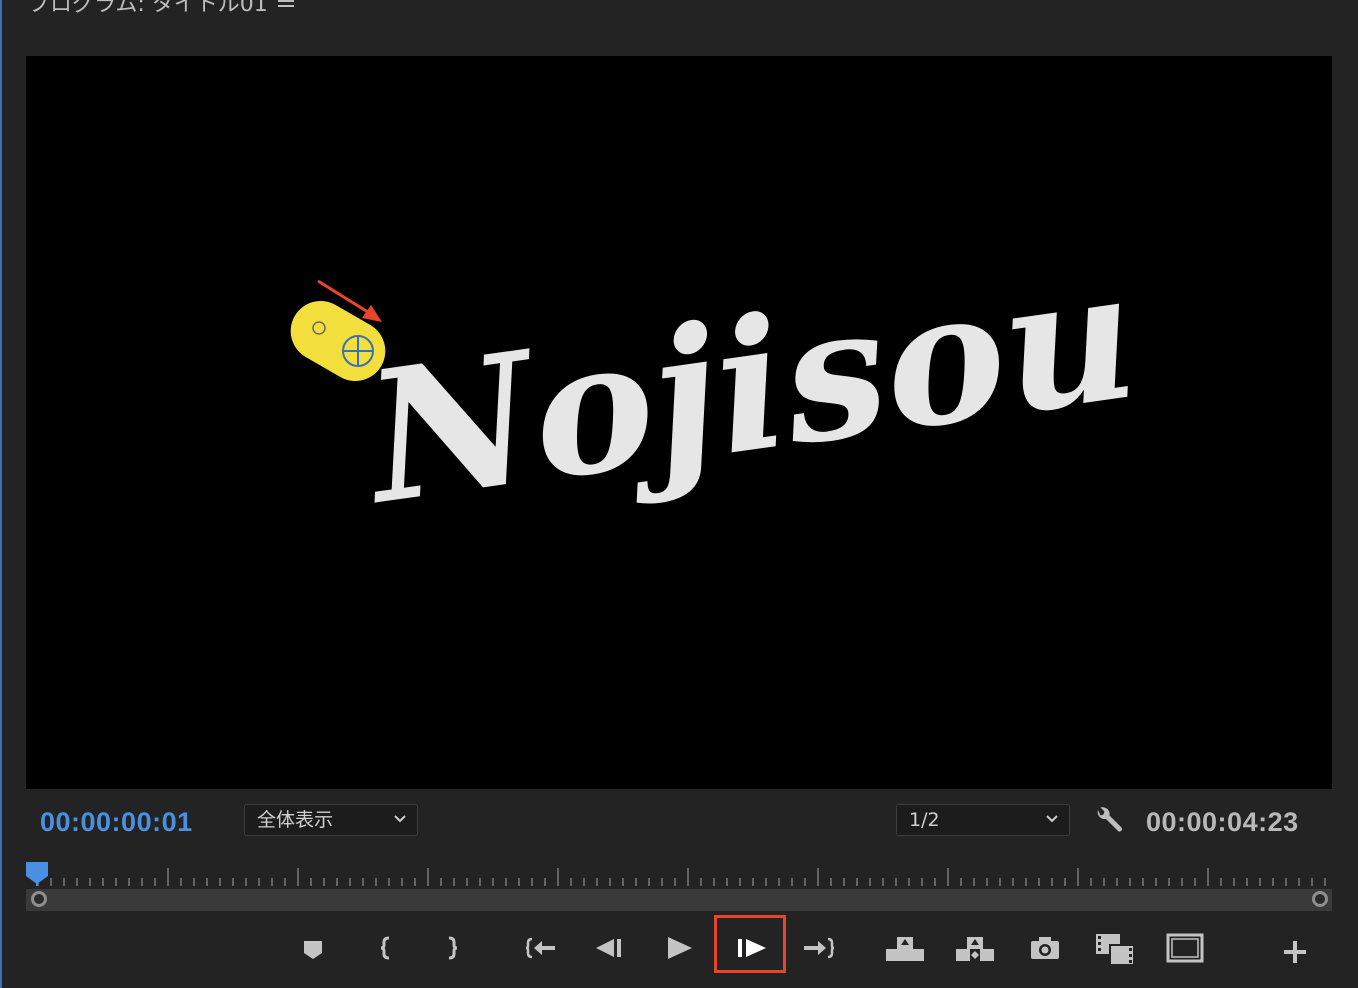 The width and height of the screenshot is (1358, 988). I want to click on zoom-level-value: 全体表示, so click(295, 820).